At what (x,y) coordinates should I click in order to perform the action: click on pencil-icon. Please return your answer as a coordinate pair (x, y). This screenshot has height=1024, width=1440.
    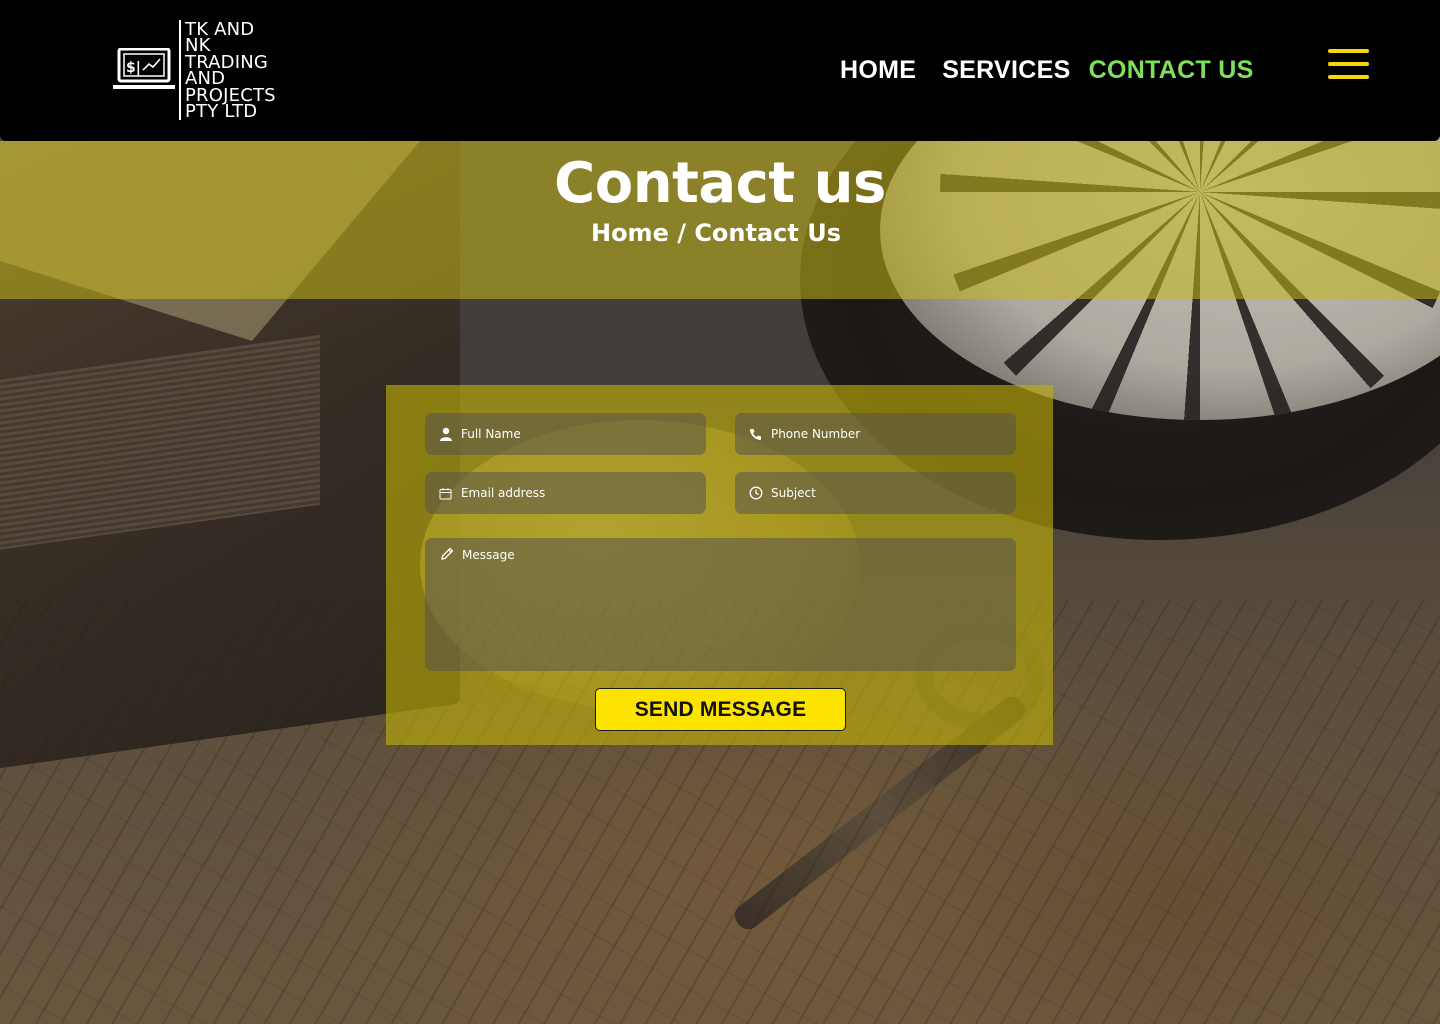
    Looking at the image, I should click on (446, 554).